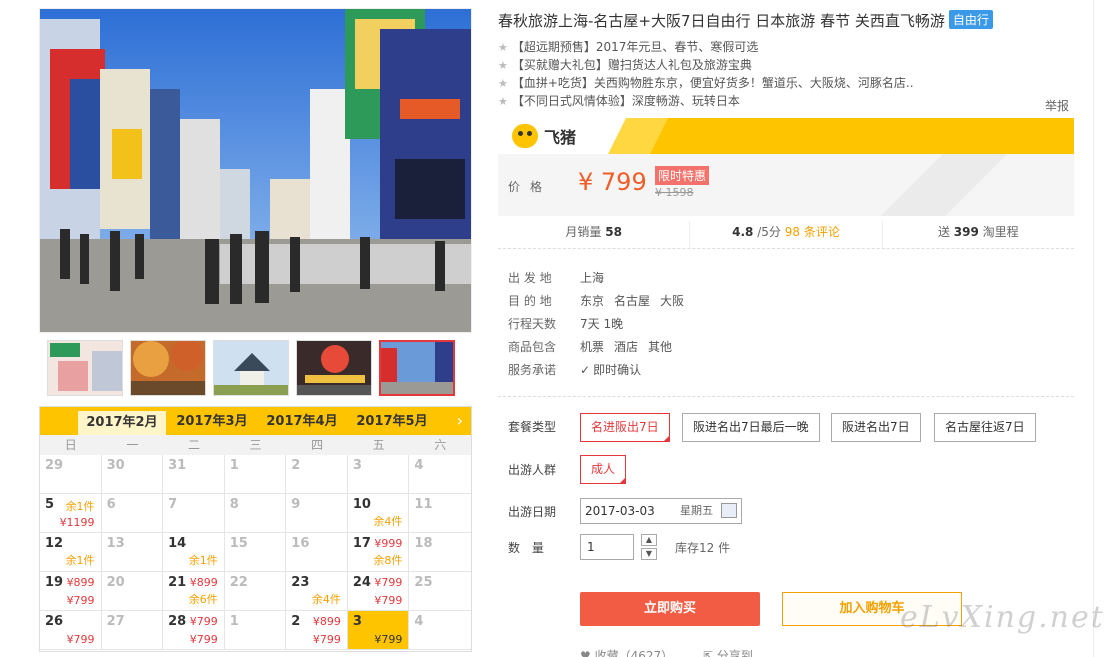 The height and width of the screenshot is (657, 1105). What do you see at coordinates (661, 511) in the screenshot?
I see `date-picker-input: 2017-03-03 星期五` at bounding box center [661, 511].